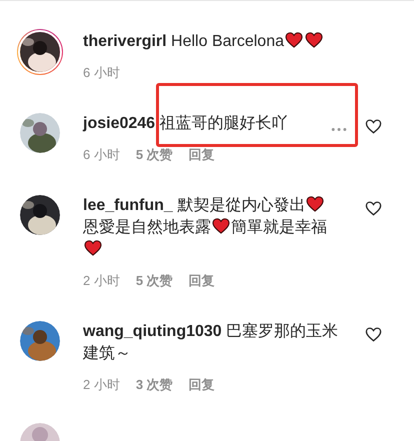 The width and height of the screenshot is (414, 441). Describe the element at coordinates (211, 228) in the screenshot. I see `comment-text: lee_funfun_ 默契是從内心發出 恩愛是自然地表露 簡單就是幸福` at that location.